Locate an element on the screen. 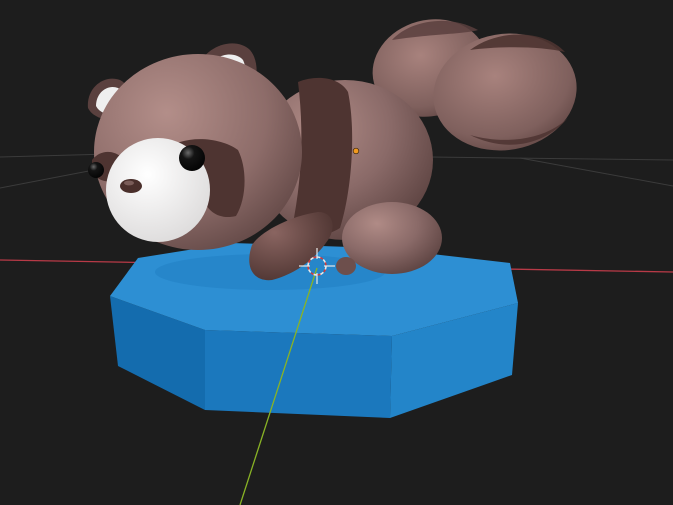 The height and width of the screenshot is (505, 673). object-origin-dot is located at coordinates (356, 151).